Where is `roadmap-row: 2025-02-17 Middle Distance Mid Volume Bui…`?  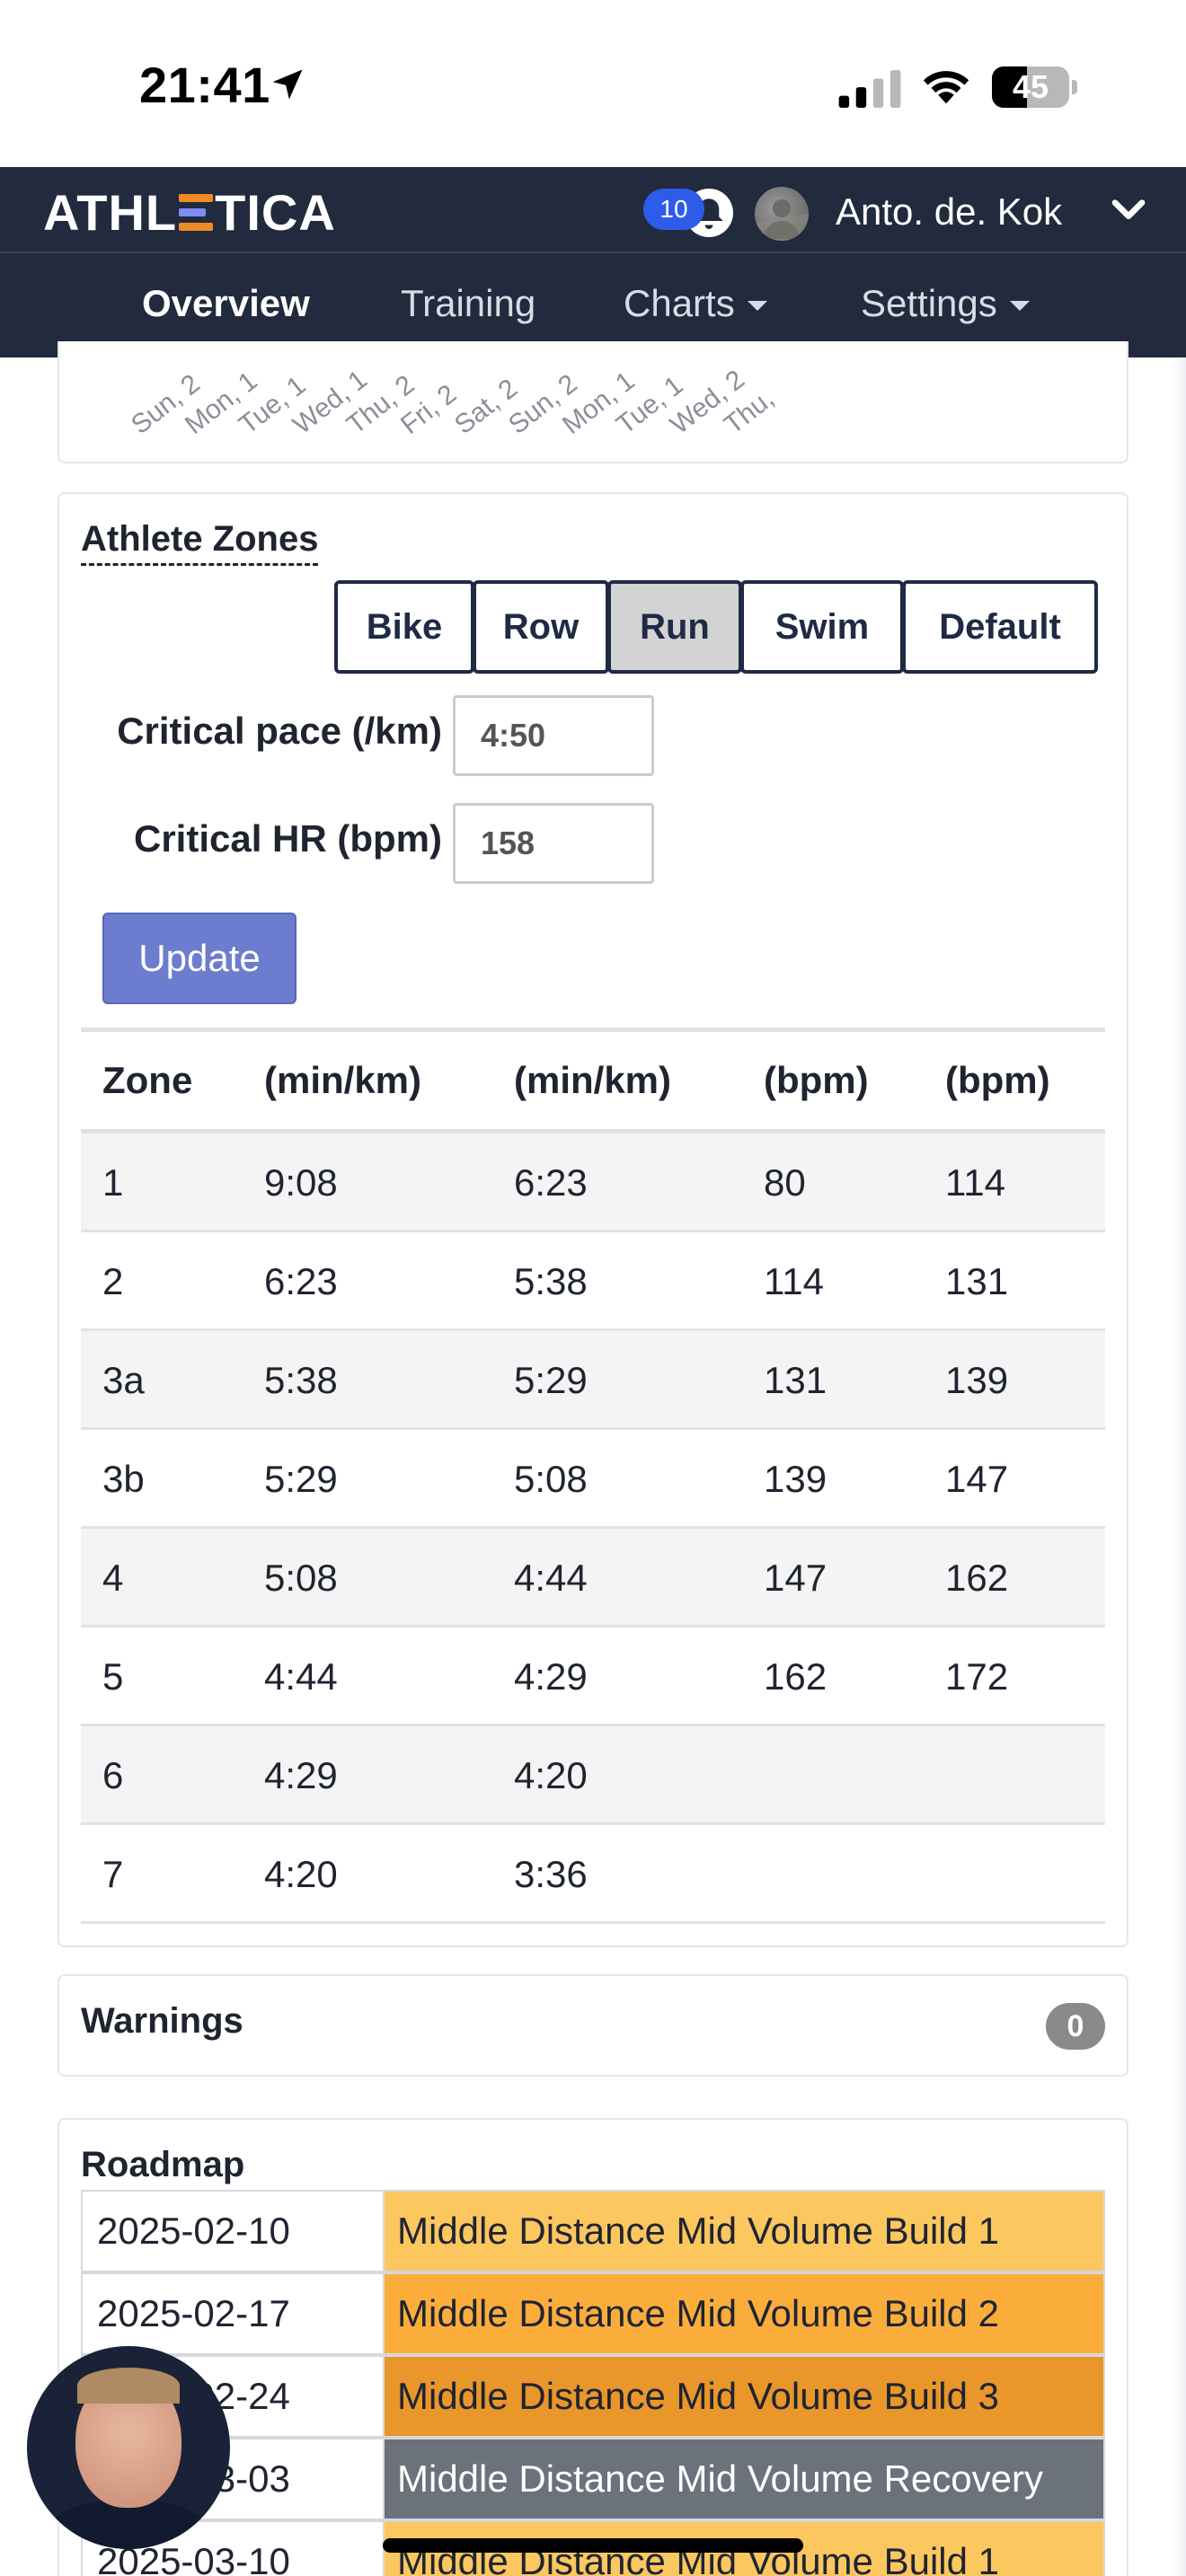 roadmap-row: 2025-02-17 Middle Distance Mid Volume Bui… is located at coordinates (593, 2313).